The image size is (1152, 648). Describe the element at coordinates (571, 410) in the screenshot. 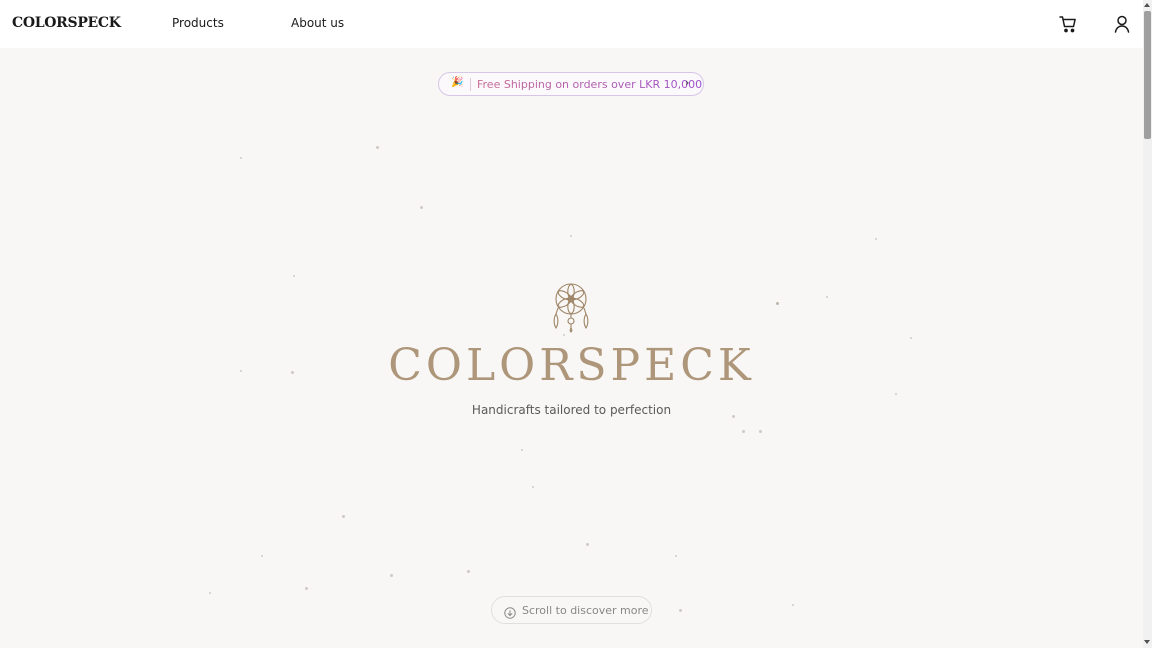

I see `hero-tagline: Handicrafts tailored to perfection` at that location.